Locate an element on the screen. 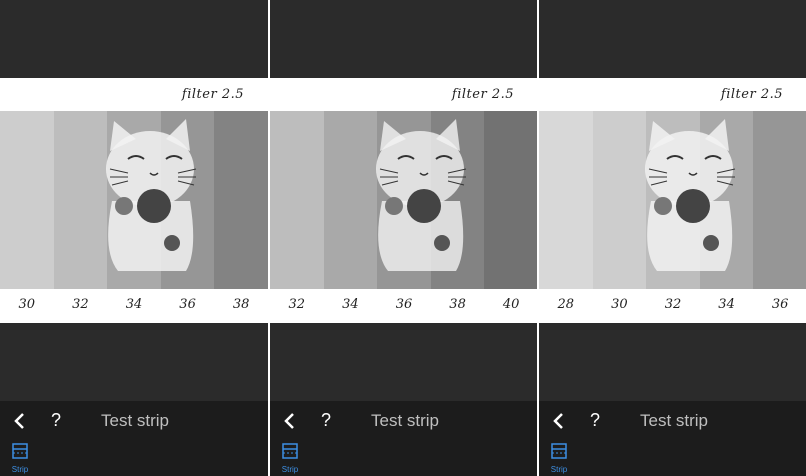 The width and height of the screenshot is (806, 476). exposure-tick: 28 is located at coordinates (566, 304).